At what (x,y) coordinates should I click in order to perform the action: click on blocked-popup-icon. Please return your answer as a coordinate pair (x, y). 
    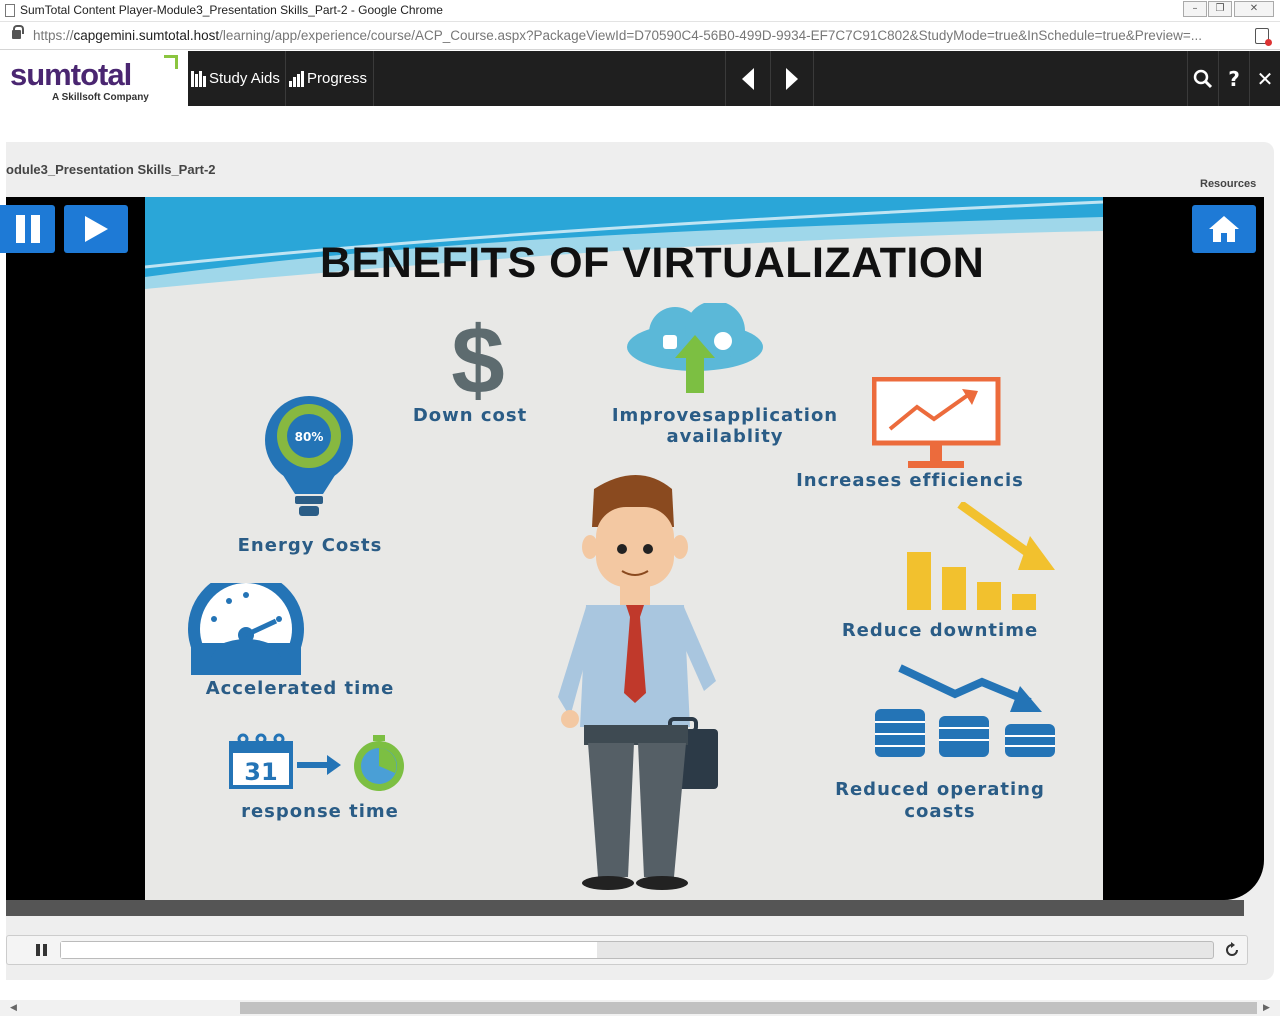
    Looking at the image, I should click on (1263, 37).